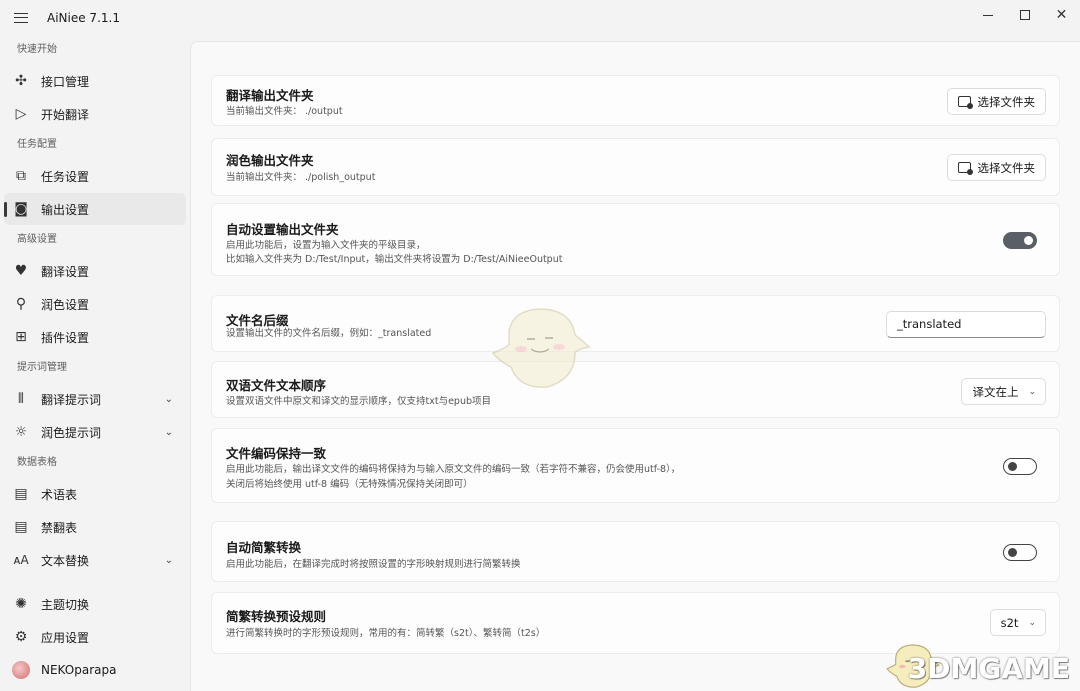 The image size is (1080, 691). Describe the element at coordinates (65, 209) in the screenshot. I see `sidebar-item-label: 输出设置` at that location.